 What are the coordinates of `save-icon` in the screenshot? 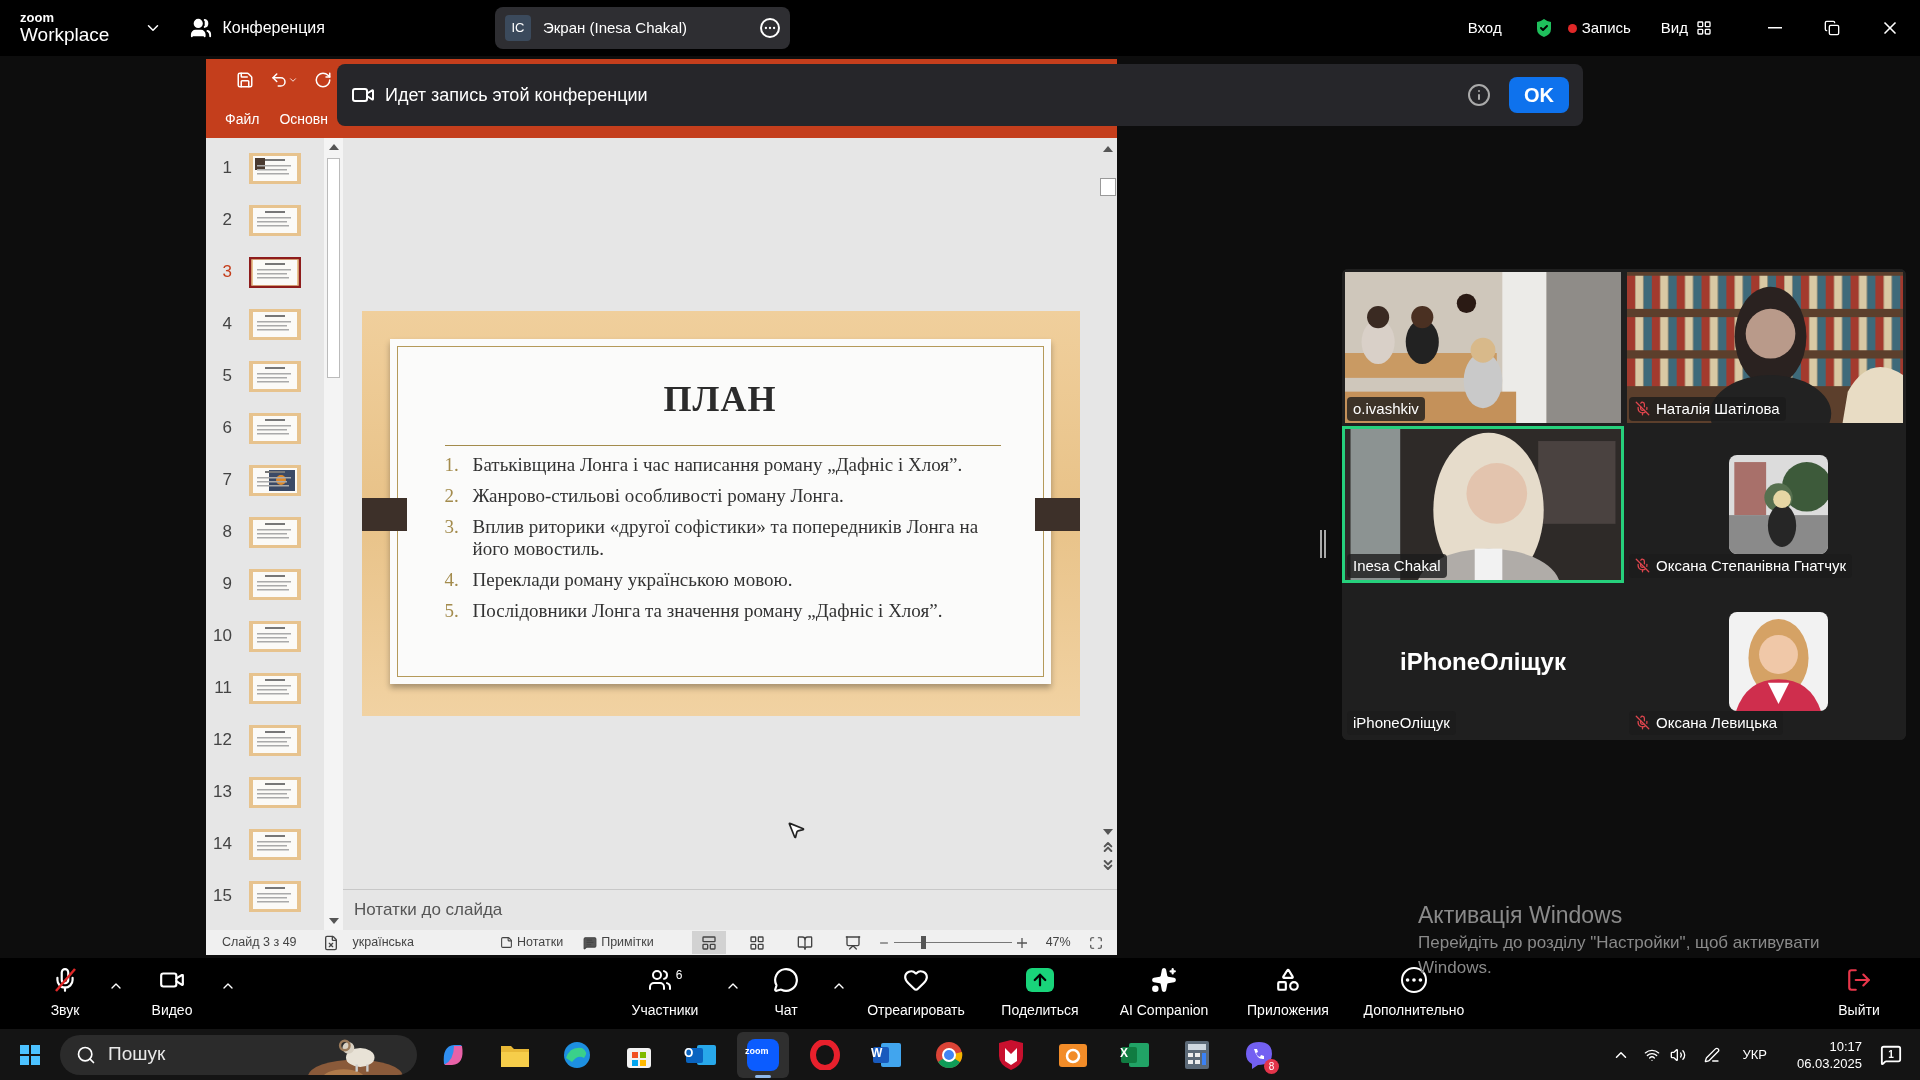 It's located at (245, 79).